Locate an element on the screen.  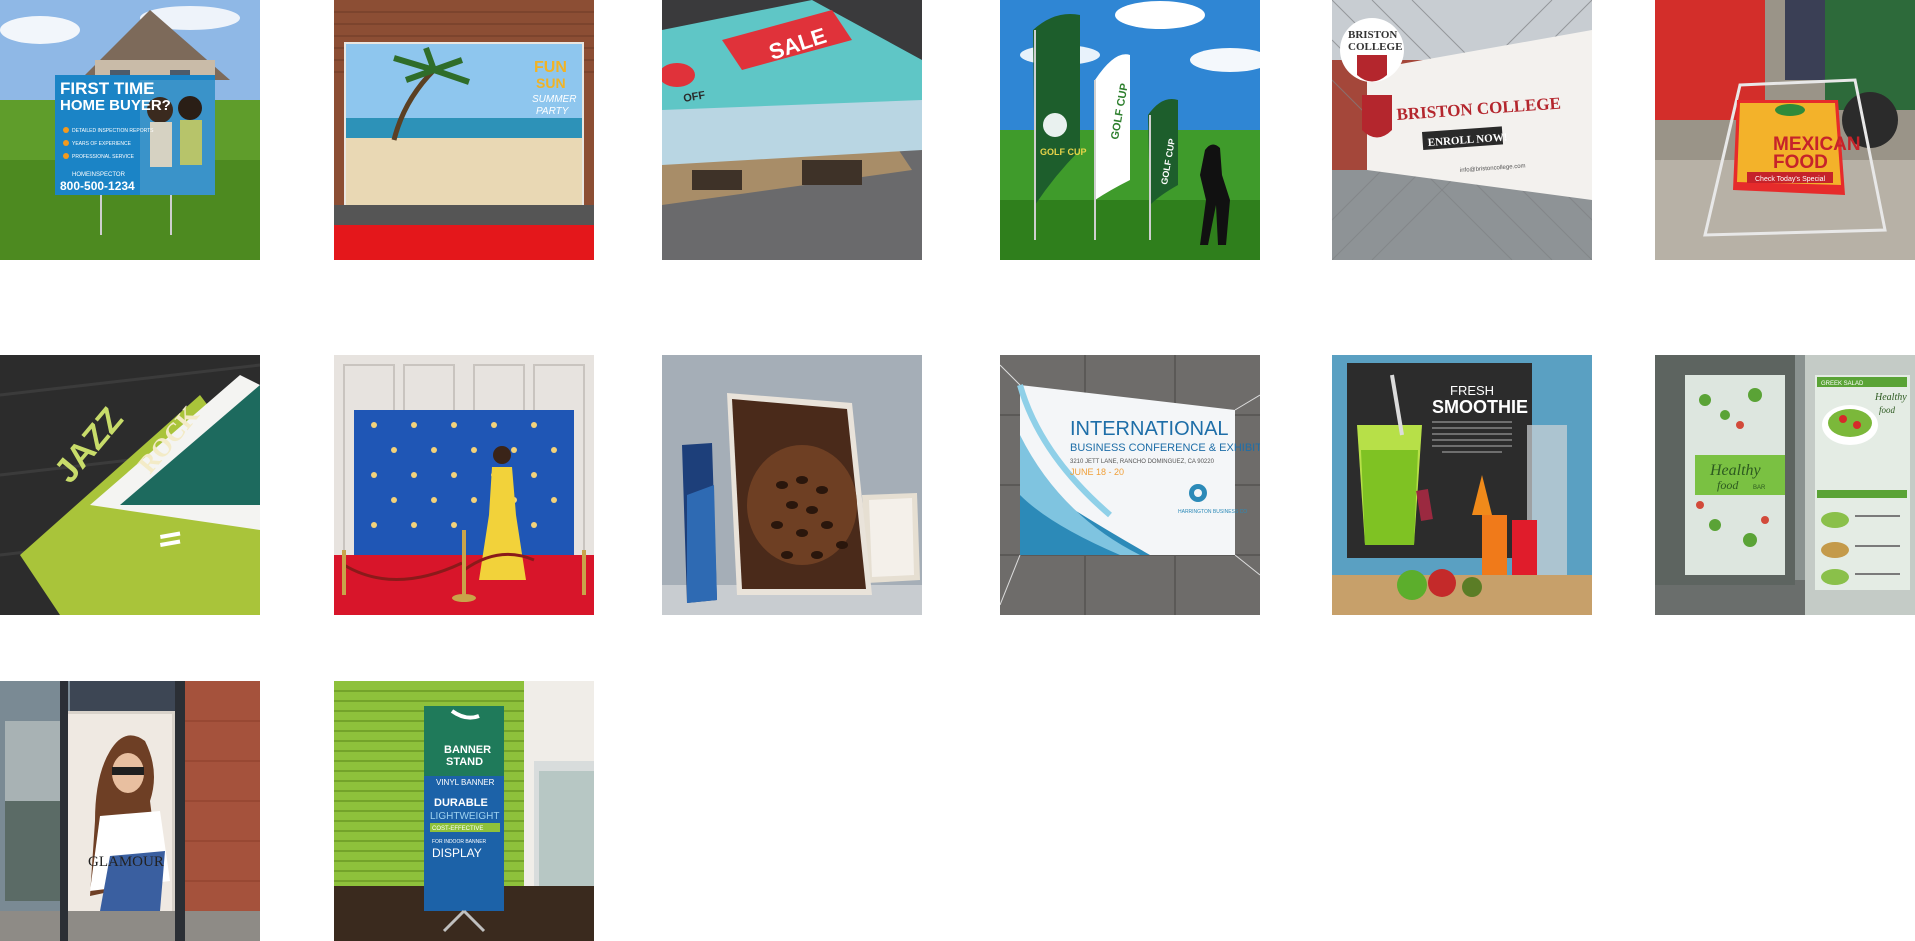
banner-stand-cost-text: COST-EFFECTIVE is located at coordinates (457, 829).